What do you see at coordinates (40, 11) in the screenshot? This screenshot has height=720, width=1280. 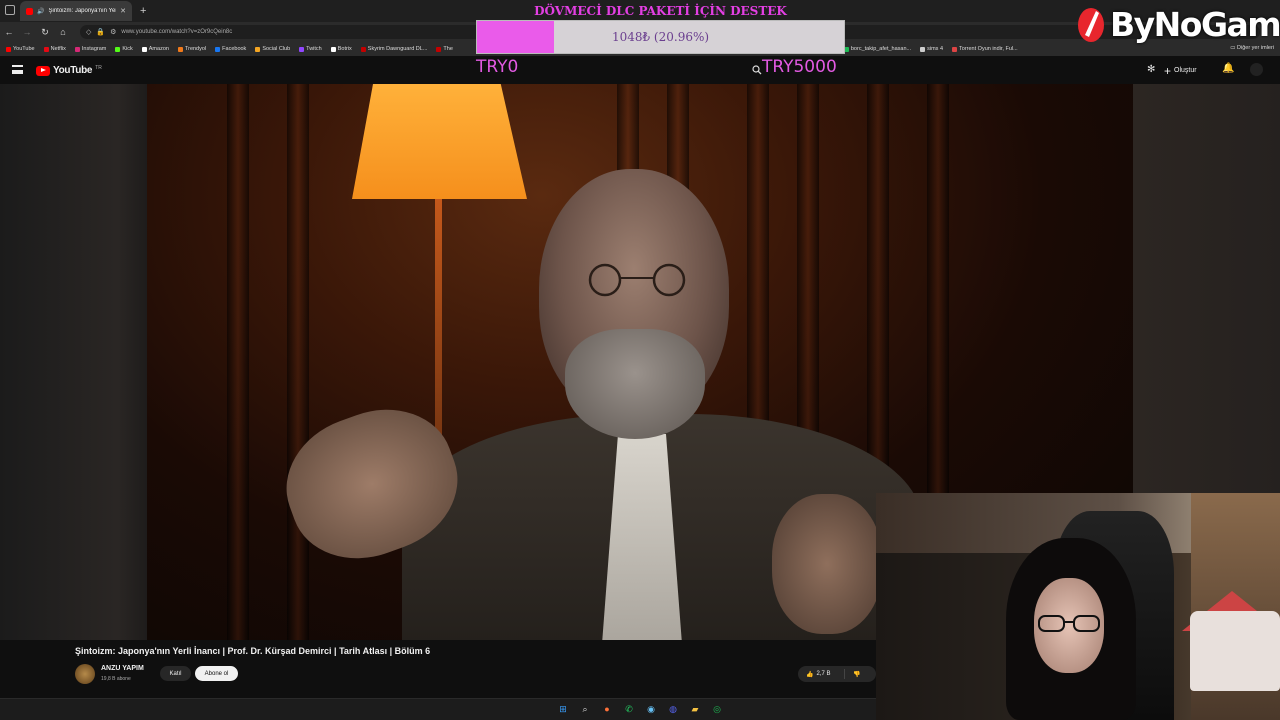 I see `speaker-icon: 🔊` at bounding box center [40, 11].